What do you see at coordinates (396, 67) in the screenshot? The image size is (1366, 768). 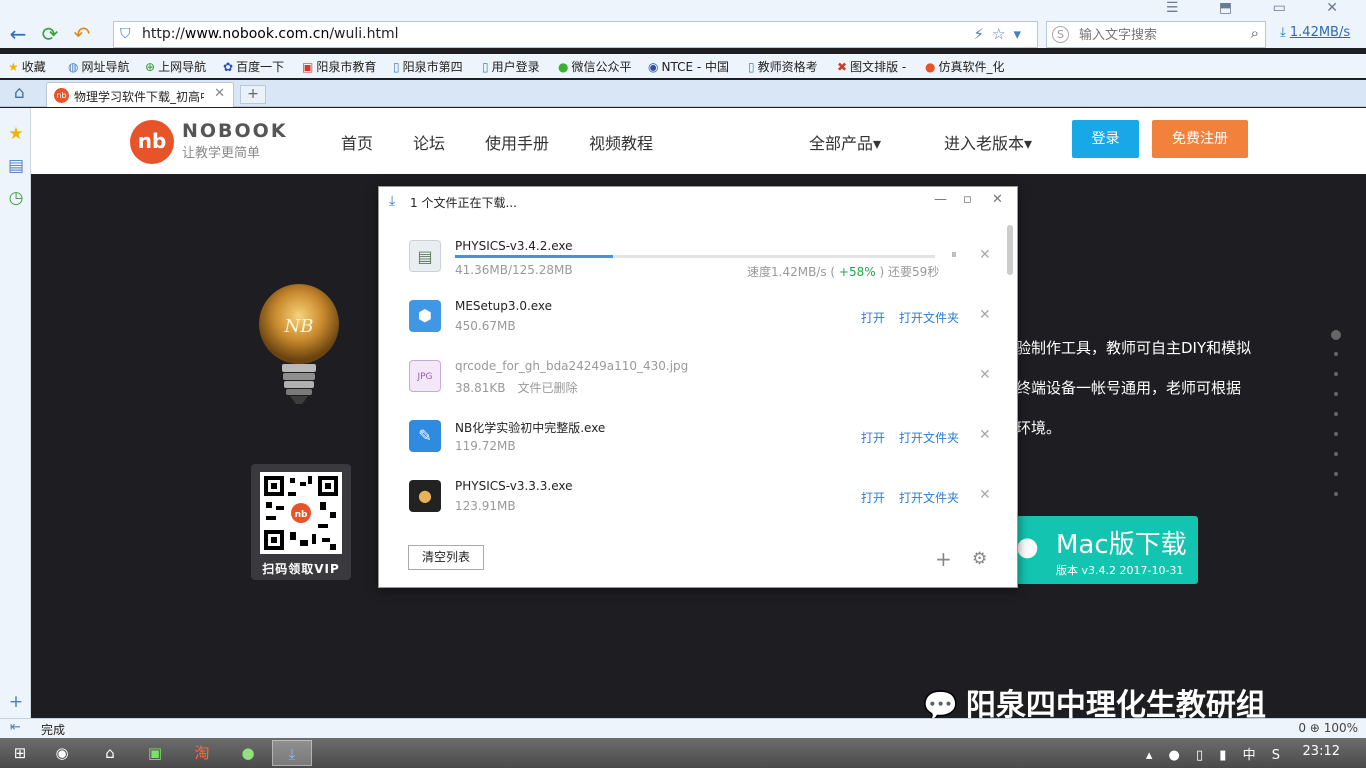 I see `page-icon: ▯` at bounding box center [396, 67].